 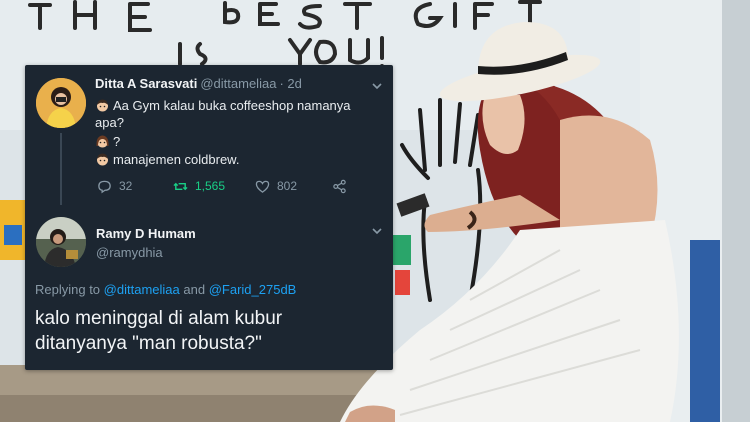 What do you see at coordinates (129, 252) in the screenshot?
I see `reply-author-handle: @ramydhia` at bounding box center [129, 252].